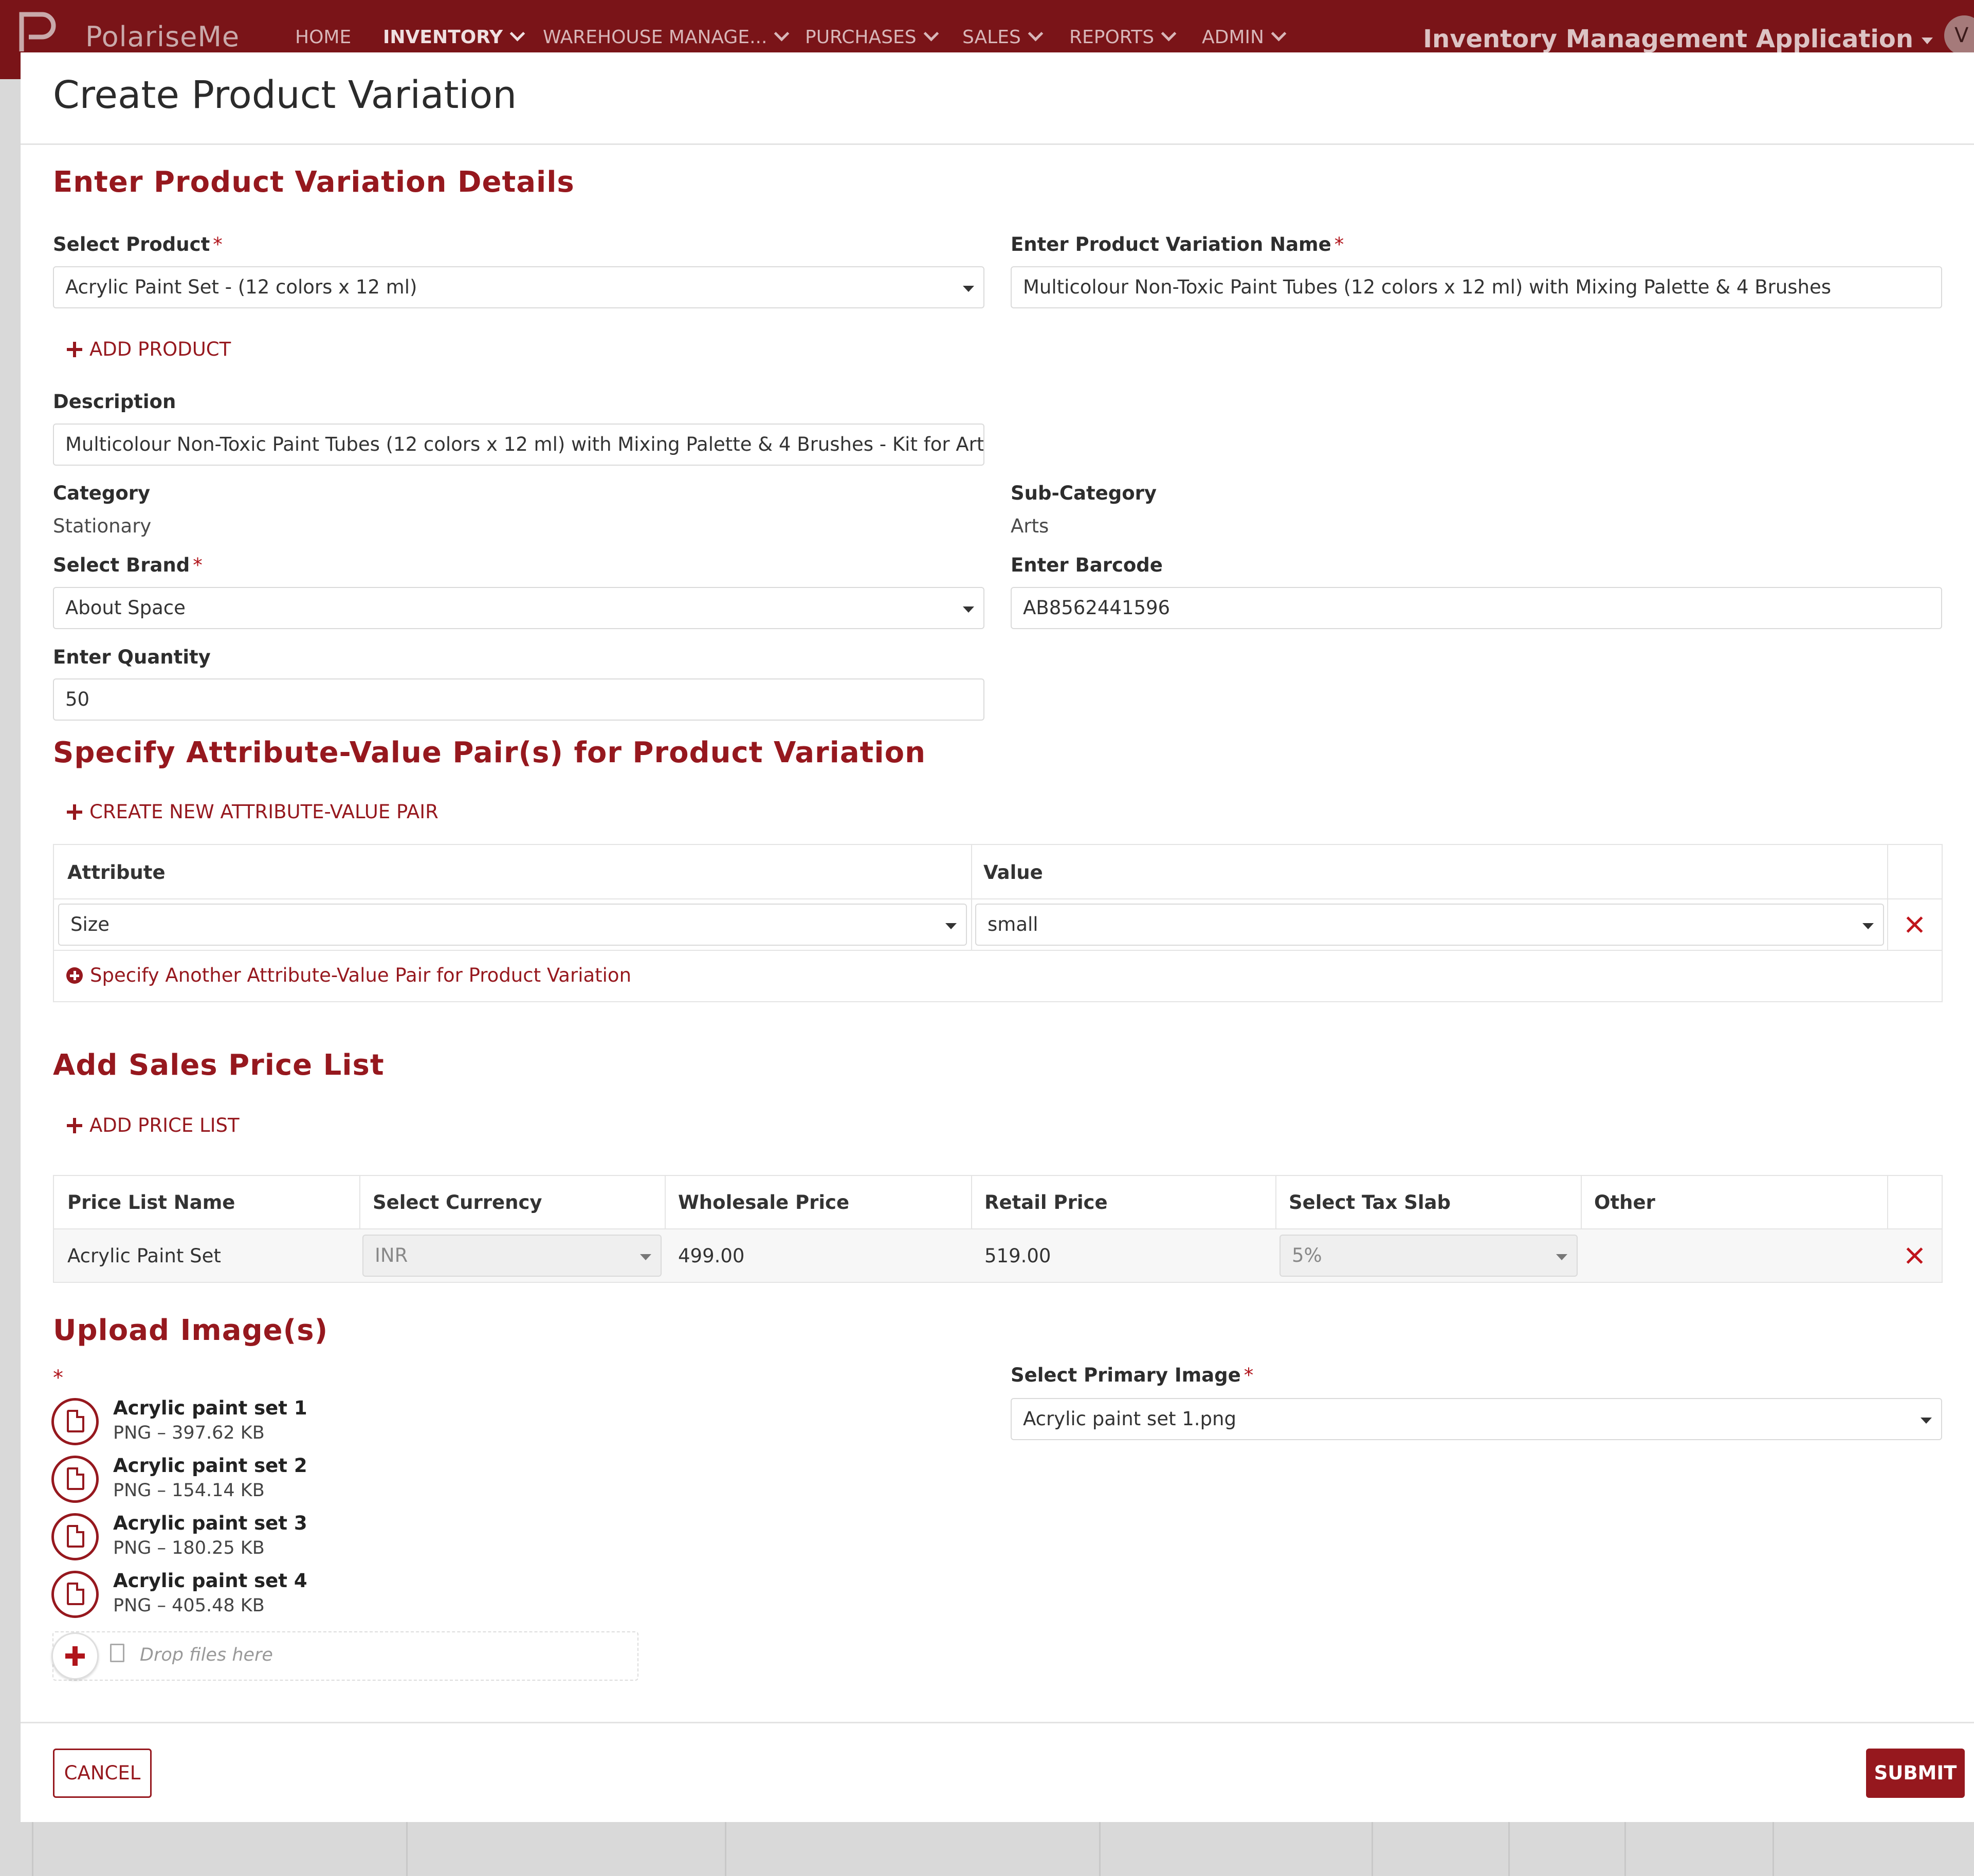  What do you see at coordinates (391, 1255) in the screenshot?
I see `currency-value: INR` at bounding box center [391, 1255].